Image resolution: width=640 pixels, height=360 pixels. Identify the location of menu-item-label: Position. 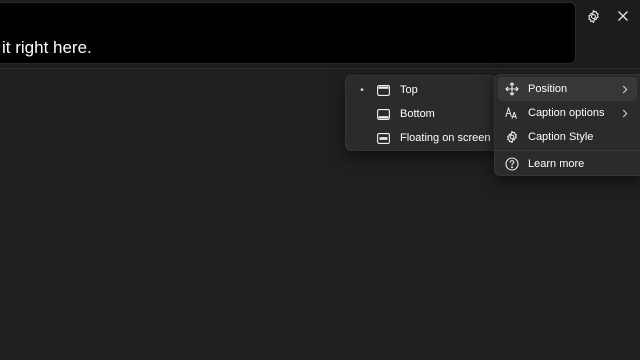
(548, 89).